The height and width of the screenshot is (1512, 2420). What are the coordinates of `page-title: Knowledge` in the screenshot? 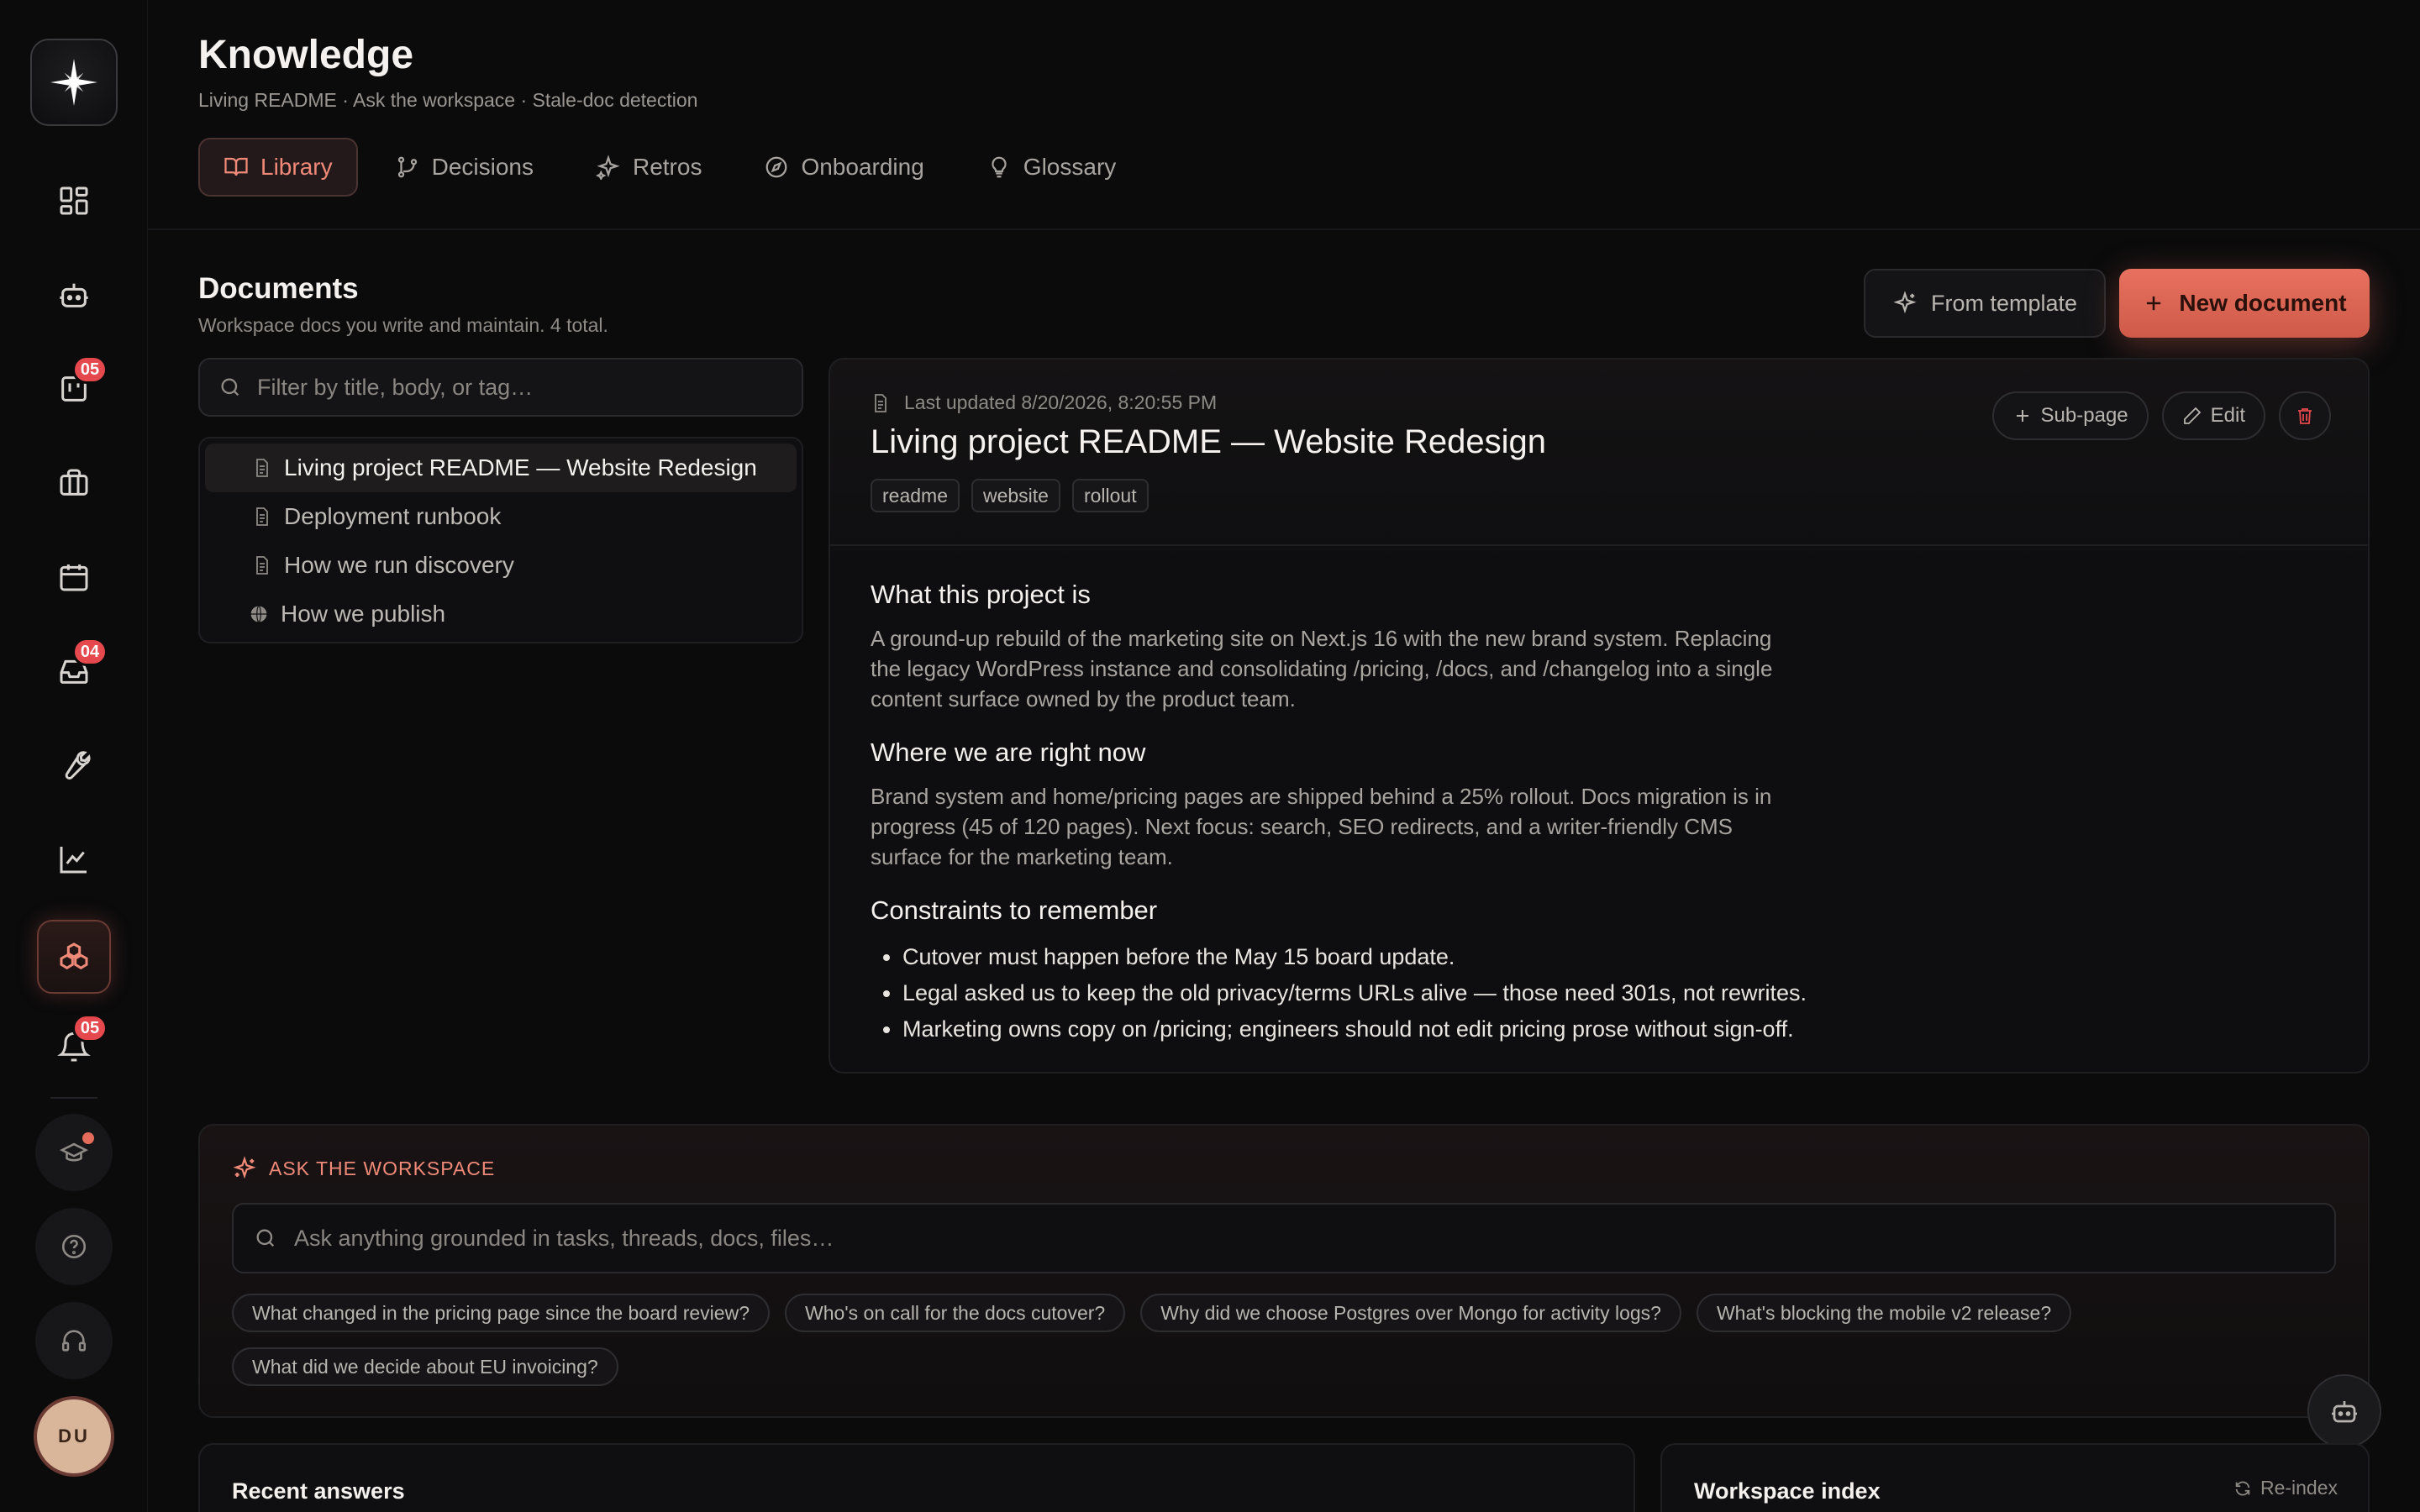 It's located at (306, 55).